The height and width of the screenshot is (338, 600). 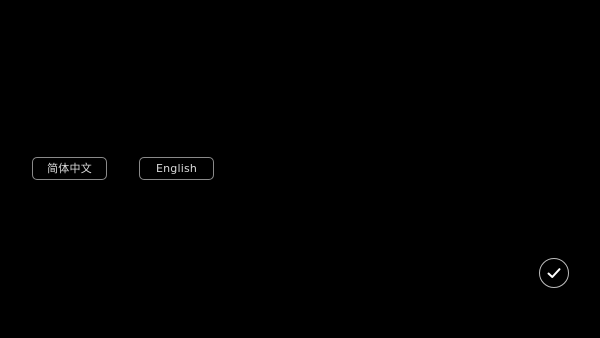 I want to click on language-option-english: English, so click(x=176, y=168).